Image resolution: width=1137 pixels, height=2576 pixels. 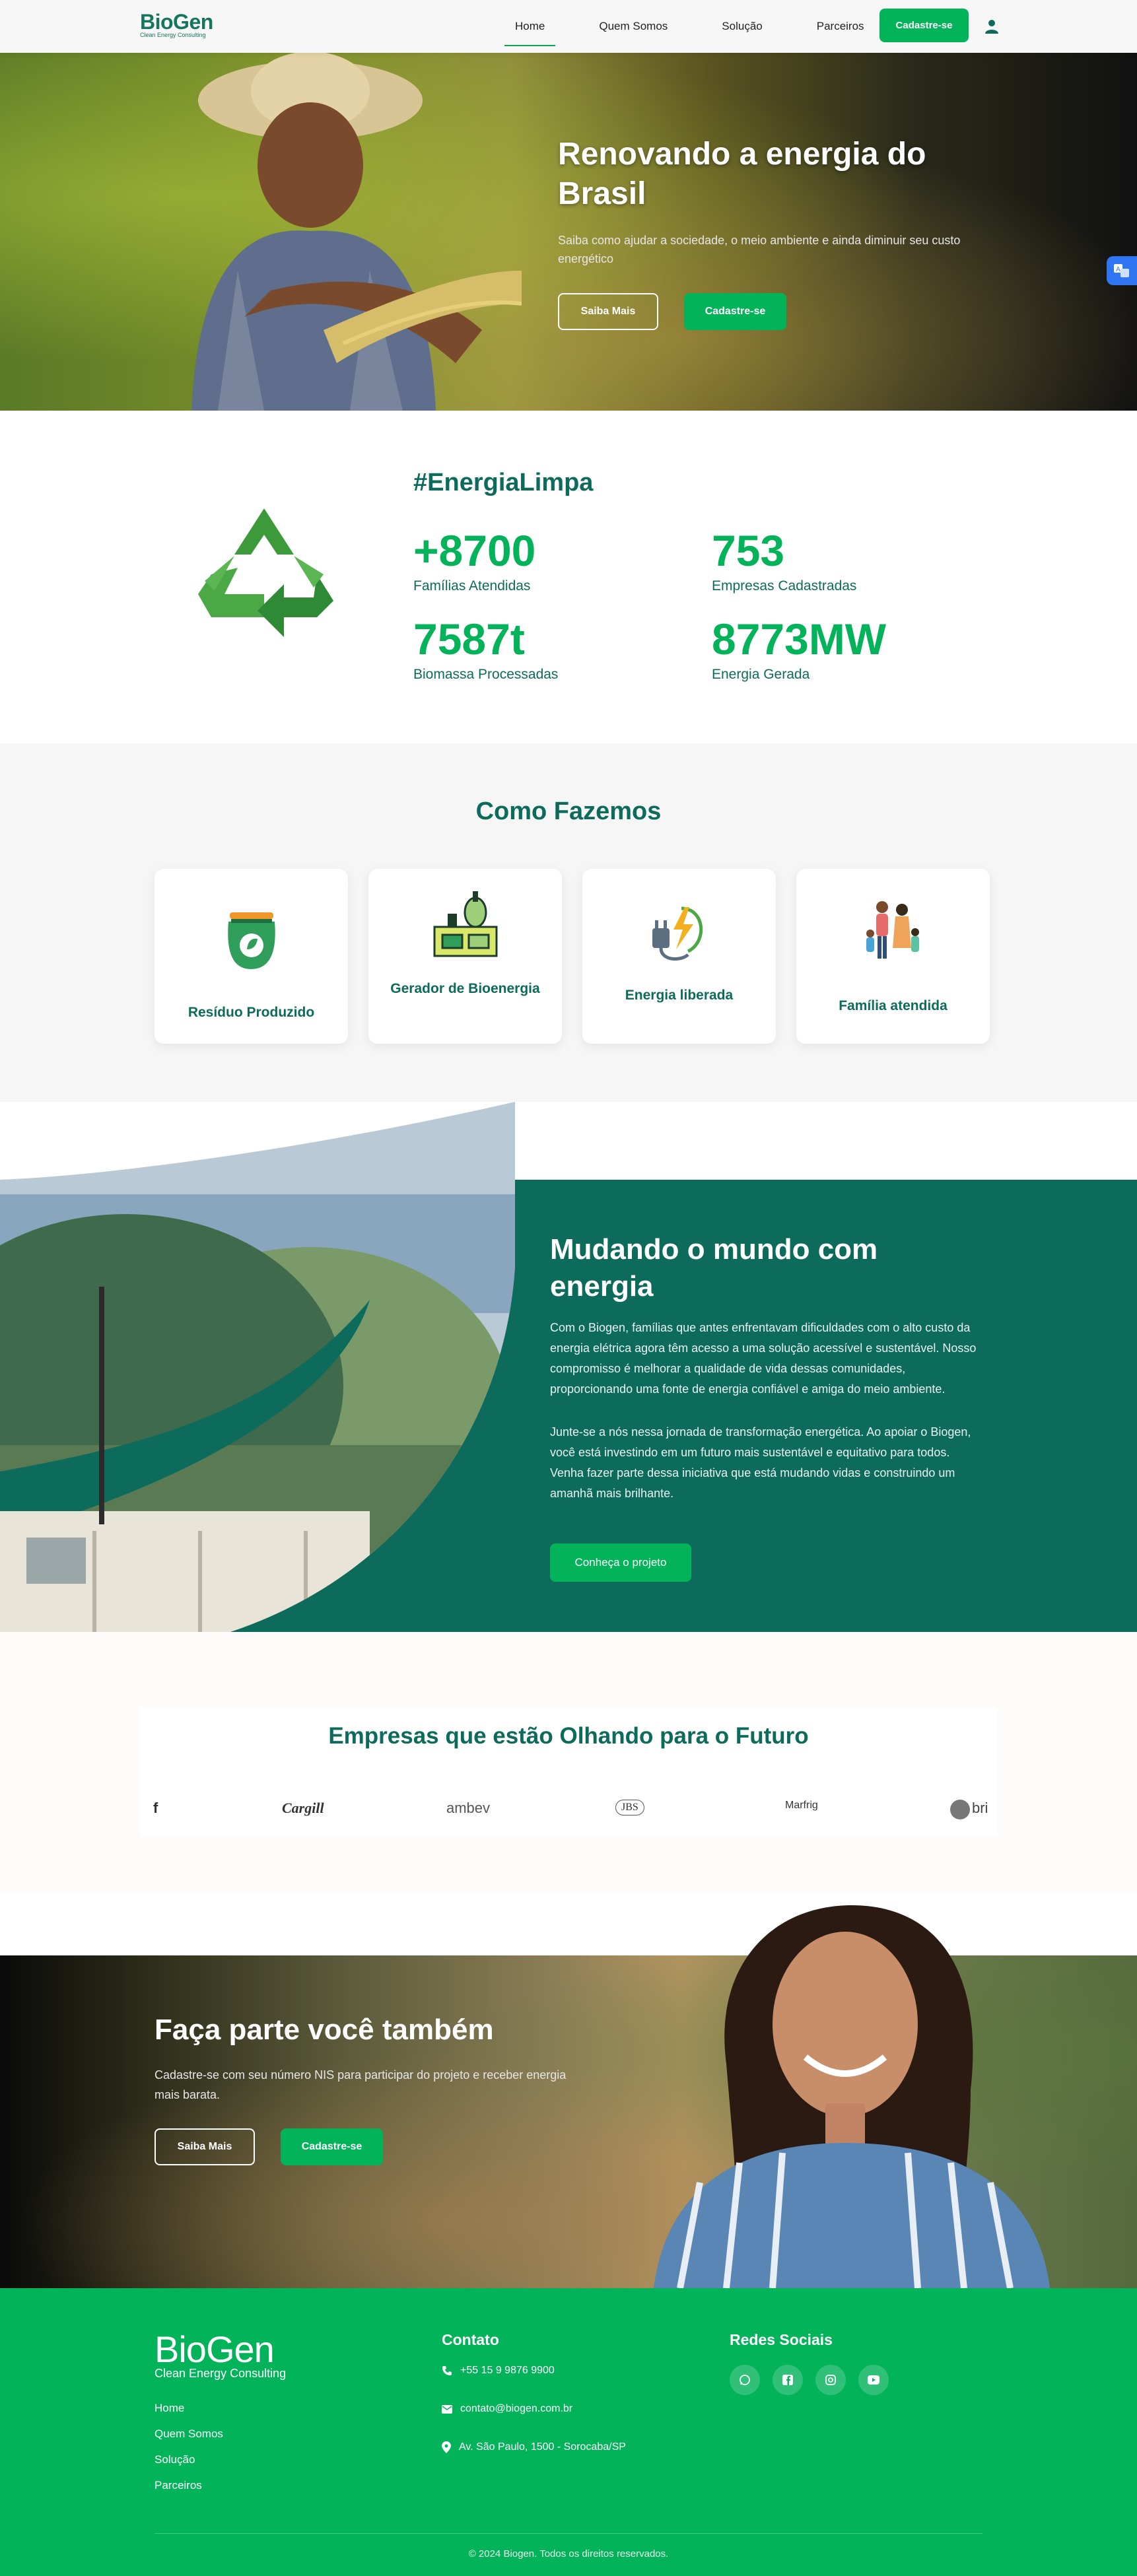 I want to click on card-gerador: Gerador de Bioenergia, so click(x=465, y=956).